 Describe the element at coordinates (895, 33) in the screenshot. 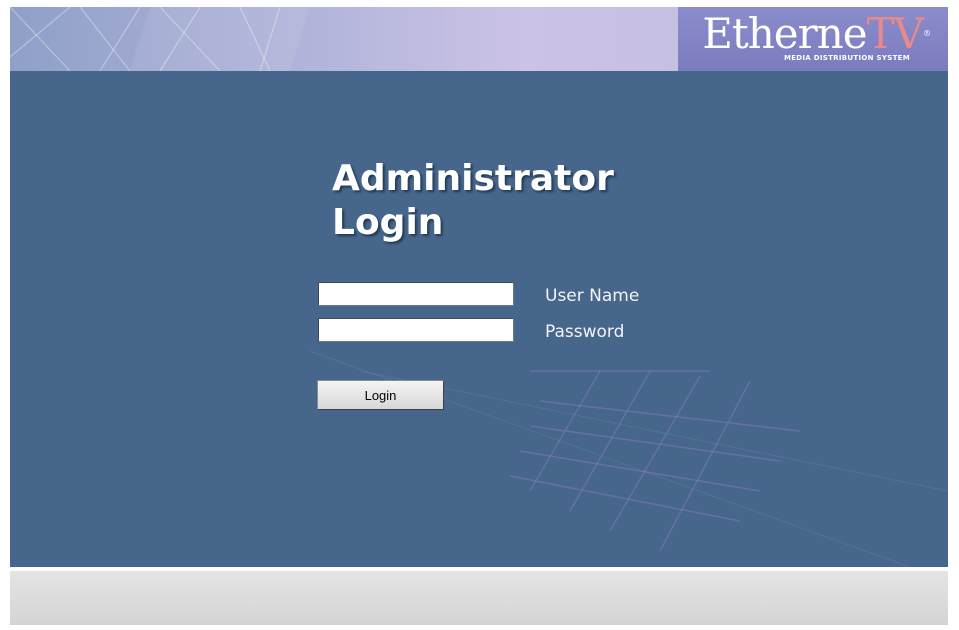

I see `logo-brand-accent: TV` at that location.